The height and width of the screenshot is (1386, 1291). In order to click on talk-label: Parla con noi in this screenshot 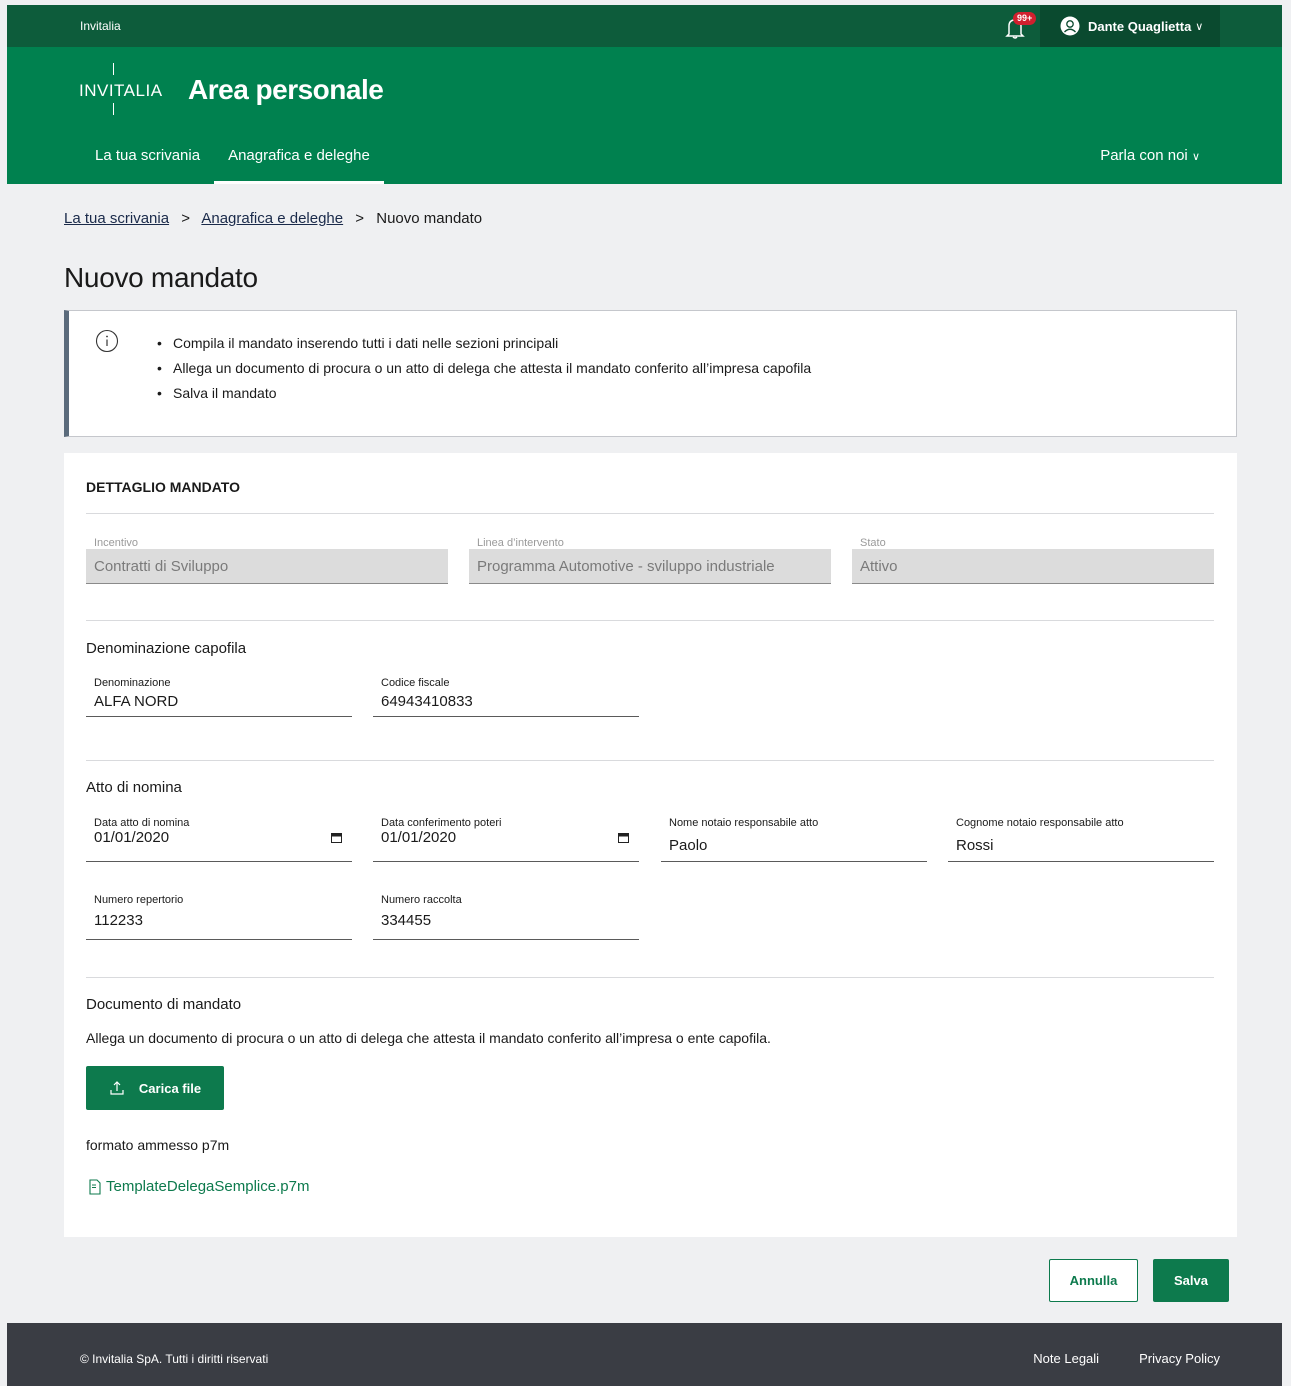, I will do `click(1144, 155)`.